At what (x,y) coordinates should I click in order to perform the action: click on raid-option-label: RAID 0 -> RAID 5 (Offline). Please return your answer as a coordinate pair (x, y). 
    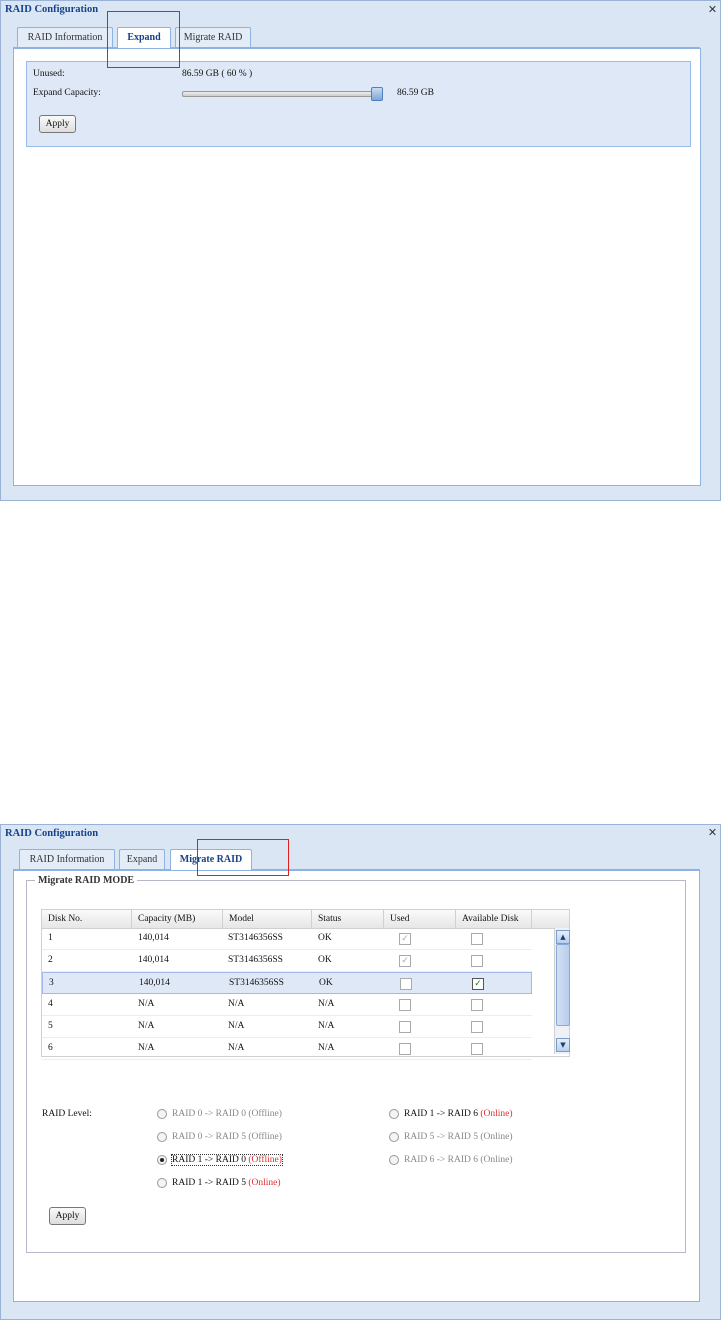
    Looking at the image, I should click on (227, 1137).